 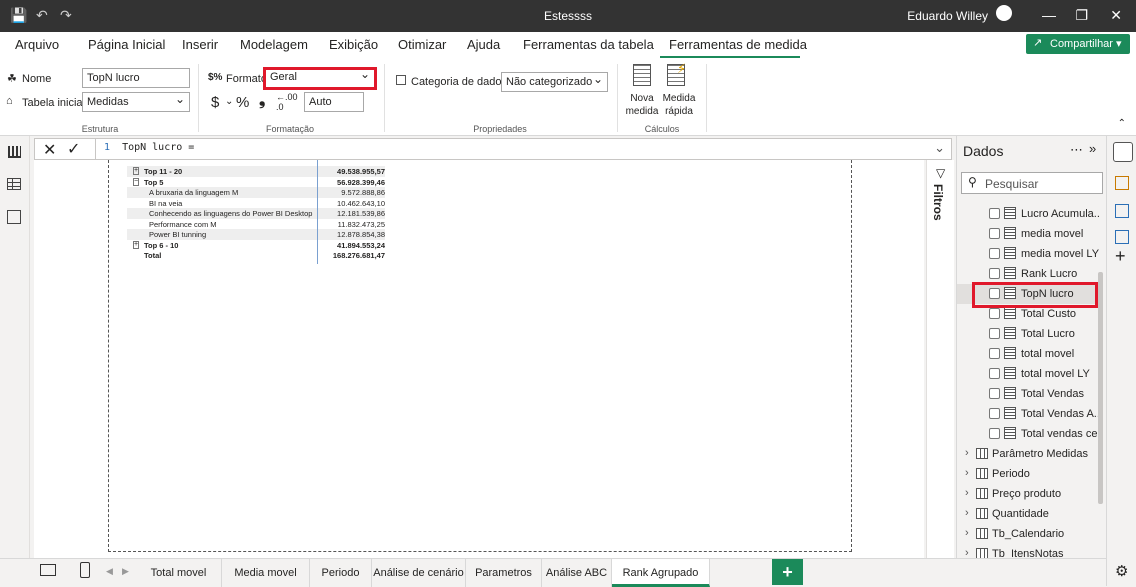 What do you see at coordinates (1028, 254) in the screenshot?
I see `field-item: media movel LY` at bounding box center [1028, 254].